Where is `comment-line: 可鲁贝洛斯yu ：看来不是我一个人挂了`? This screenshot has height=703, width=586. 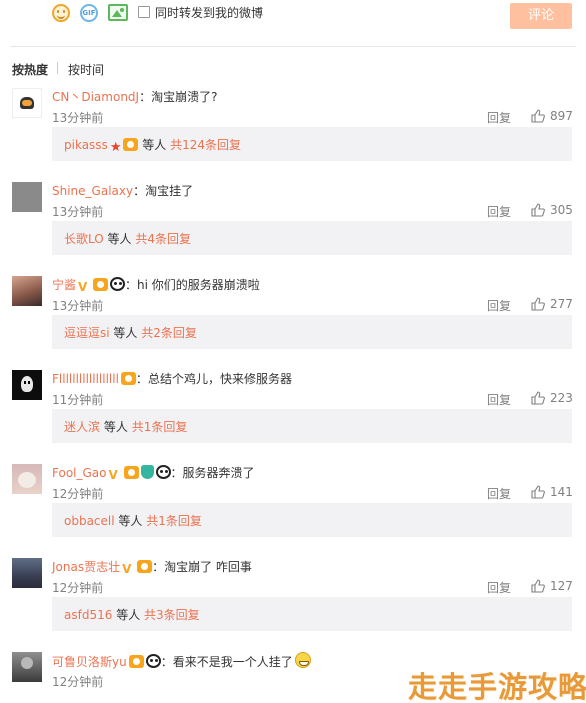
comment-line: 可鲁贝洛斯yu ：看来不是我一个人挂了 is located at coordinates (181, 661).